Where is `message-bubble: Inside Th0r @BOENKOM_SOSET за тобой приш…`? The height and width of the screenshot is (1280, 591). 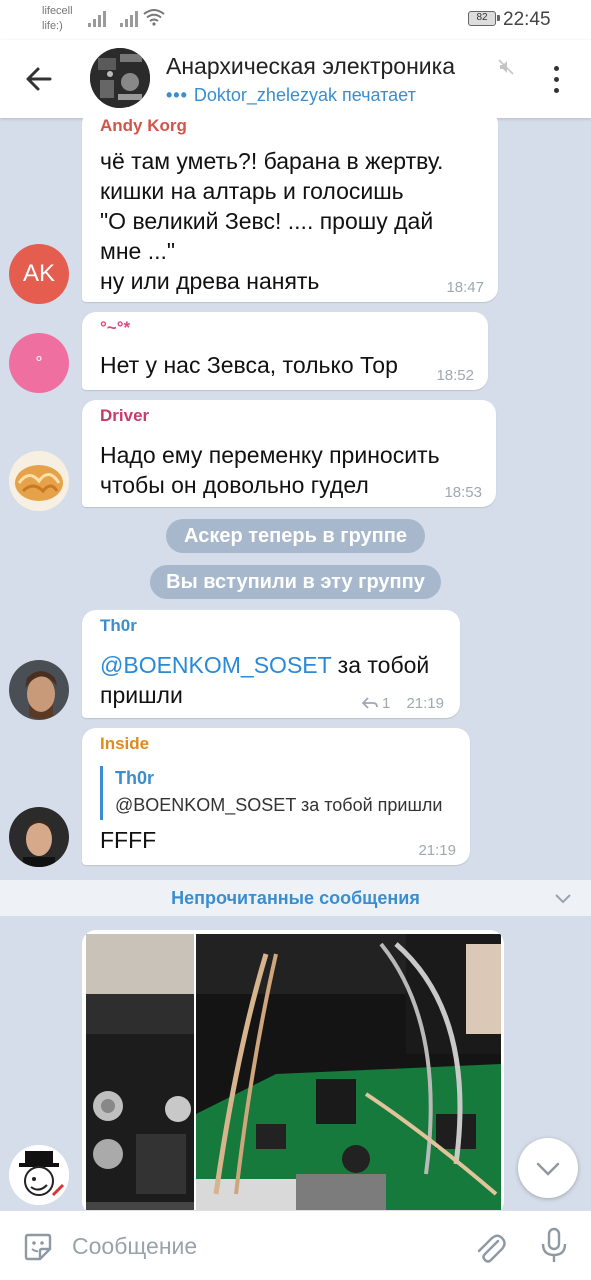
message-bubble: Inside Th0r @BOENKOM_SOSET за тобой приш… is located at coordinates (276, 796).